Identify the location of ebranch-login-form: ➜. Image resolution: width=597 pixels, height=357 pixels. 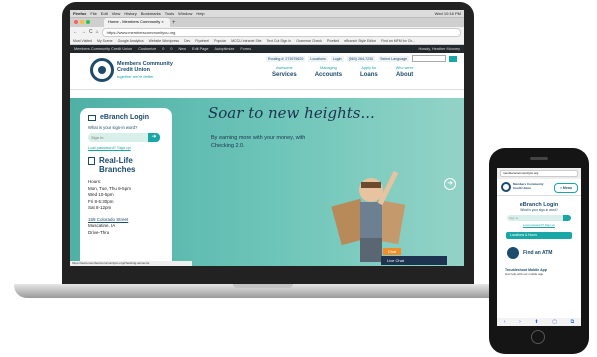
(126, 137).